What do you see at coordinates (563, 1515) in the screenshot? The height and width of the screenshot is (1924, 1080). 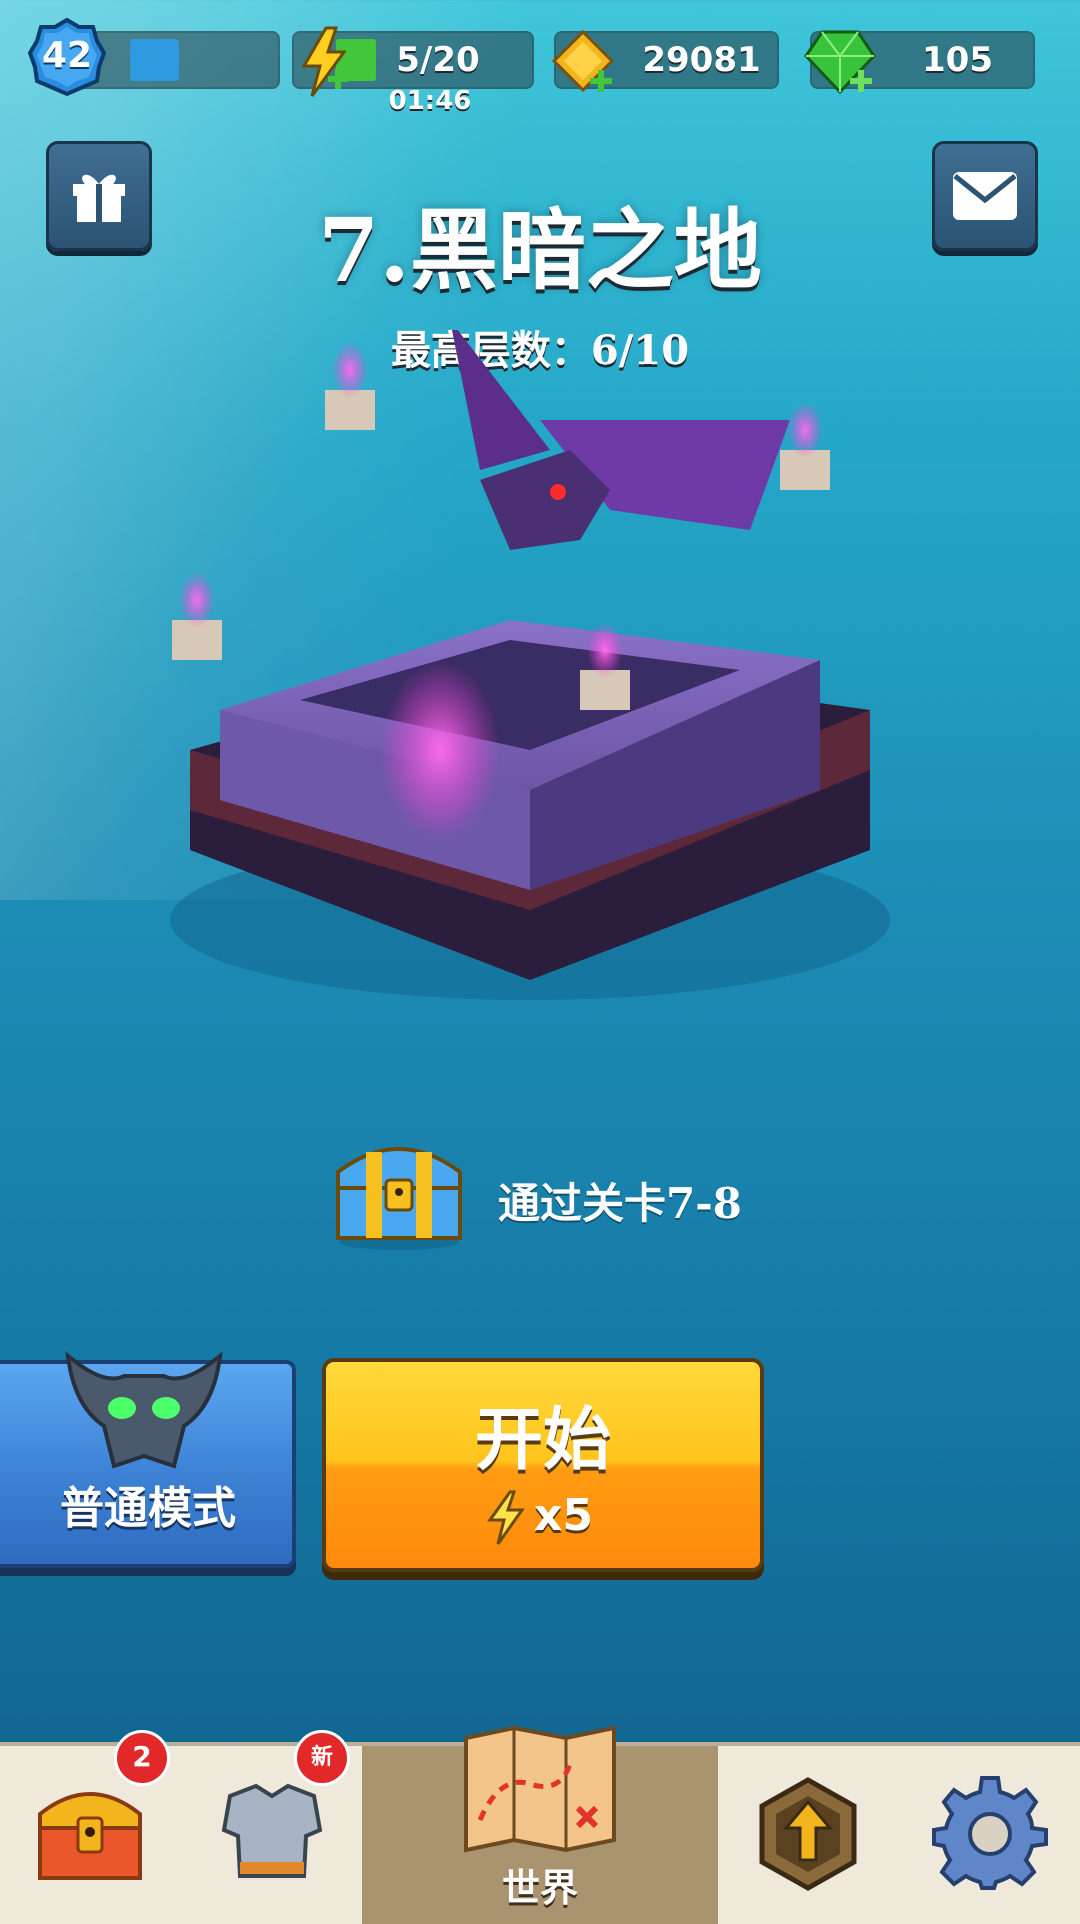 I see `energy-cost: x5` at bounding box center [563, 1515].